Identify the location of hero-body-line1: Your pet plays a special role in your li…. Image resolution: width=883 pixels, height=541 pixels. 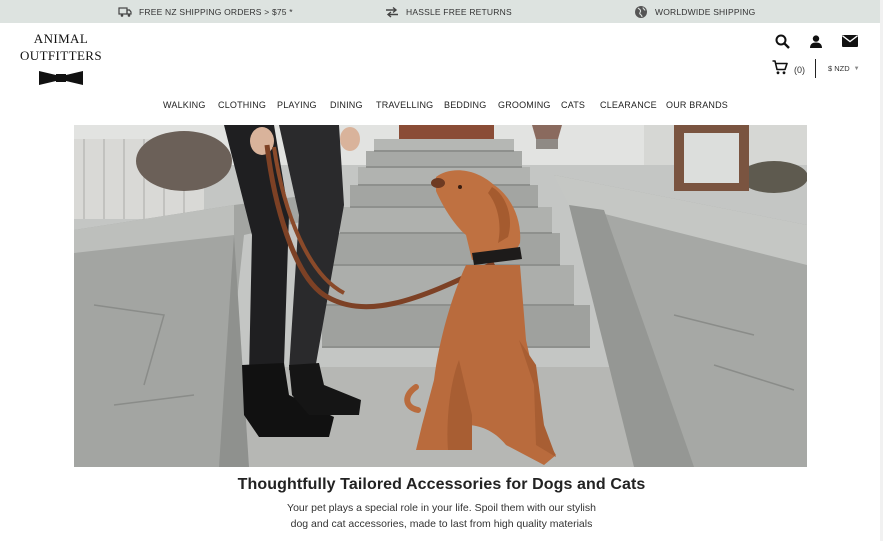
(441, 508).